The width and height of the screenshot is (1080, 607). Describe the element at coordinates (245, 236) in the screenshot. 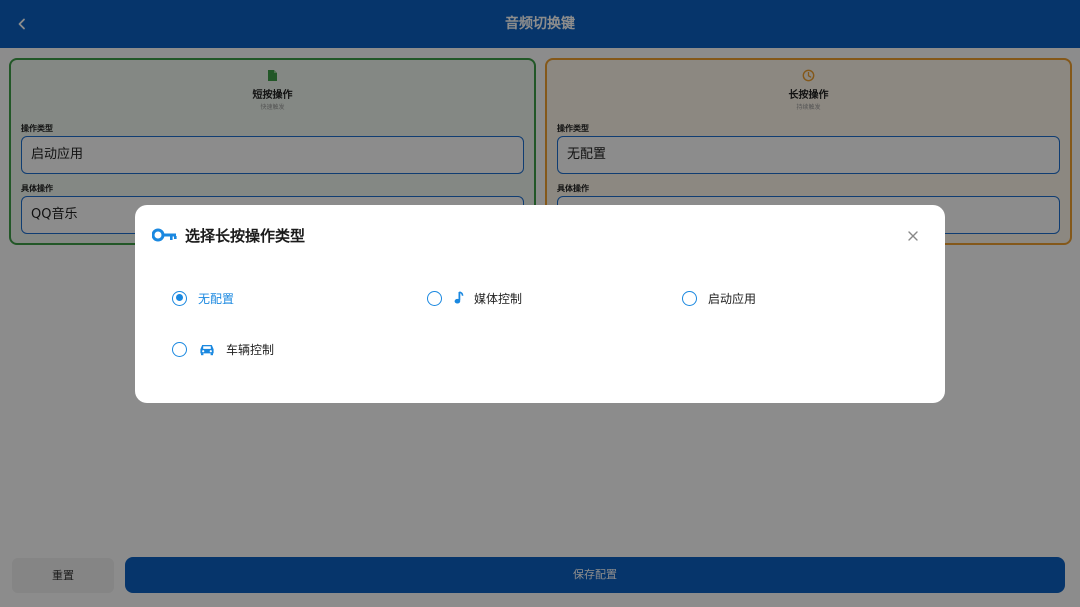

I see `dialog-title: 选择长按操作类型` at that location.